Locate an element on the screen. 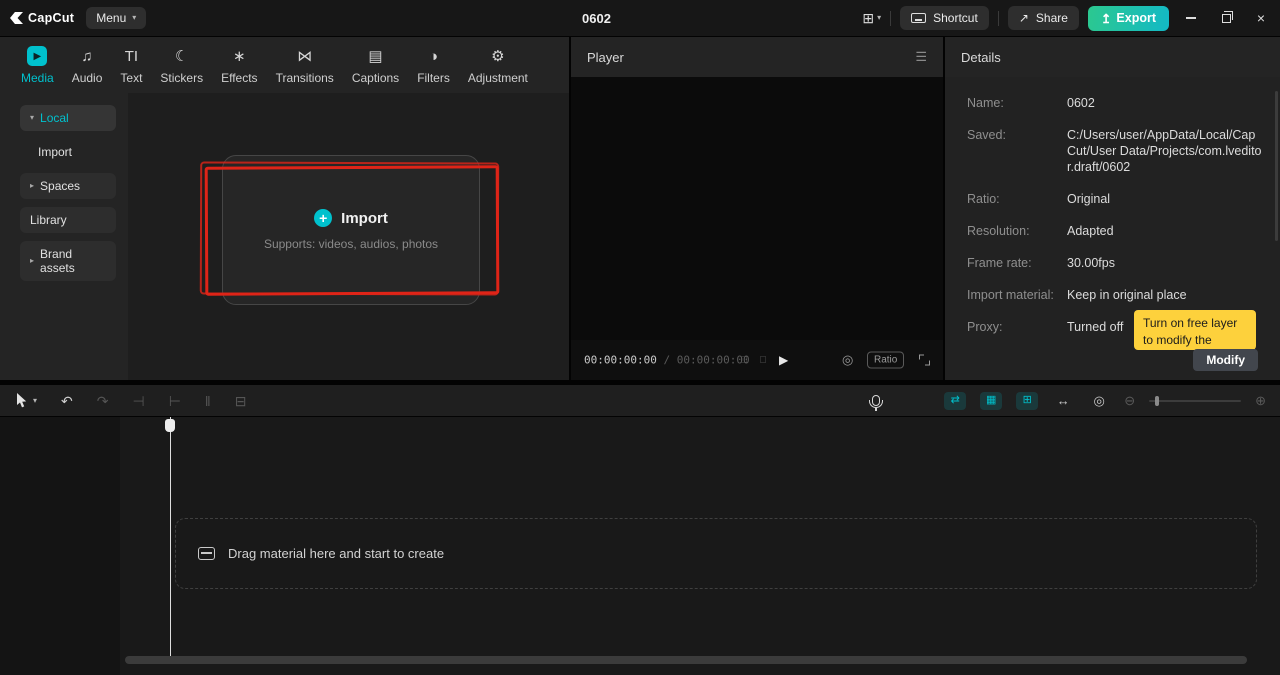  record-voiceover-button is located at coordinates (876, 400).